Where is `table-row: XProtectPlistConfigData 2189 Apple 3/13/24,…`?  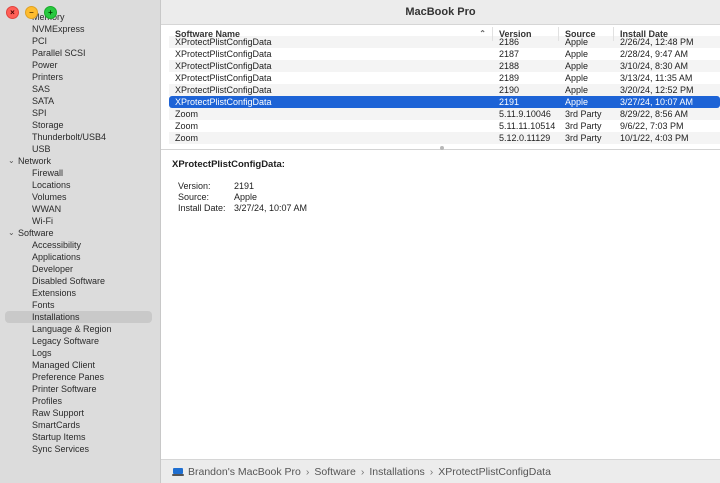 table-row: XProtectPlistConfigData 2189 Apple 3/13/24,… is located at coordinates (444, 78).